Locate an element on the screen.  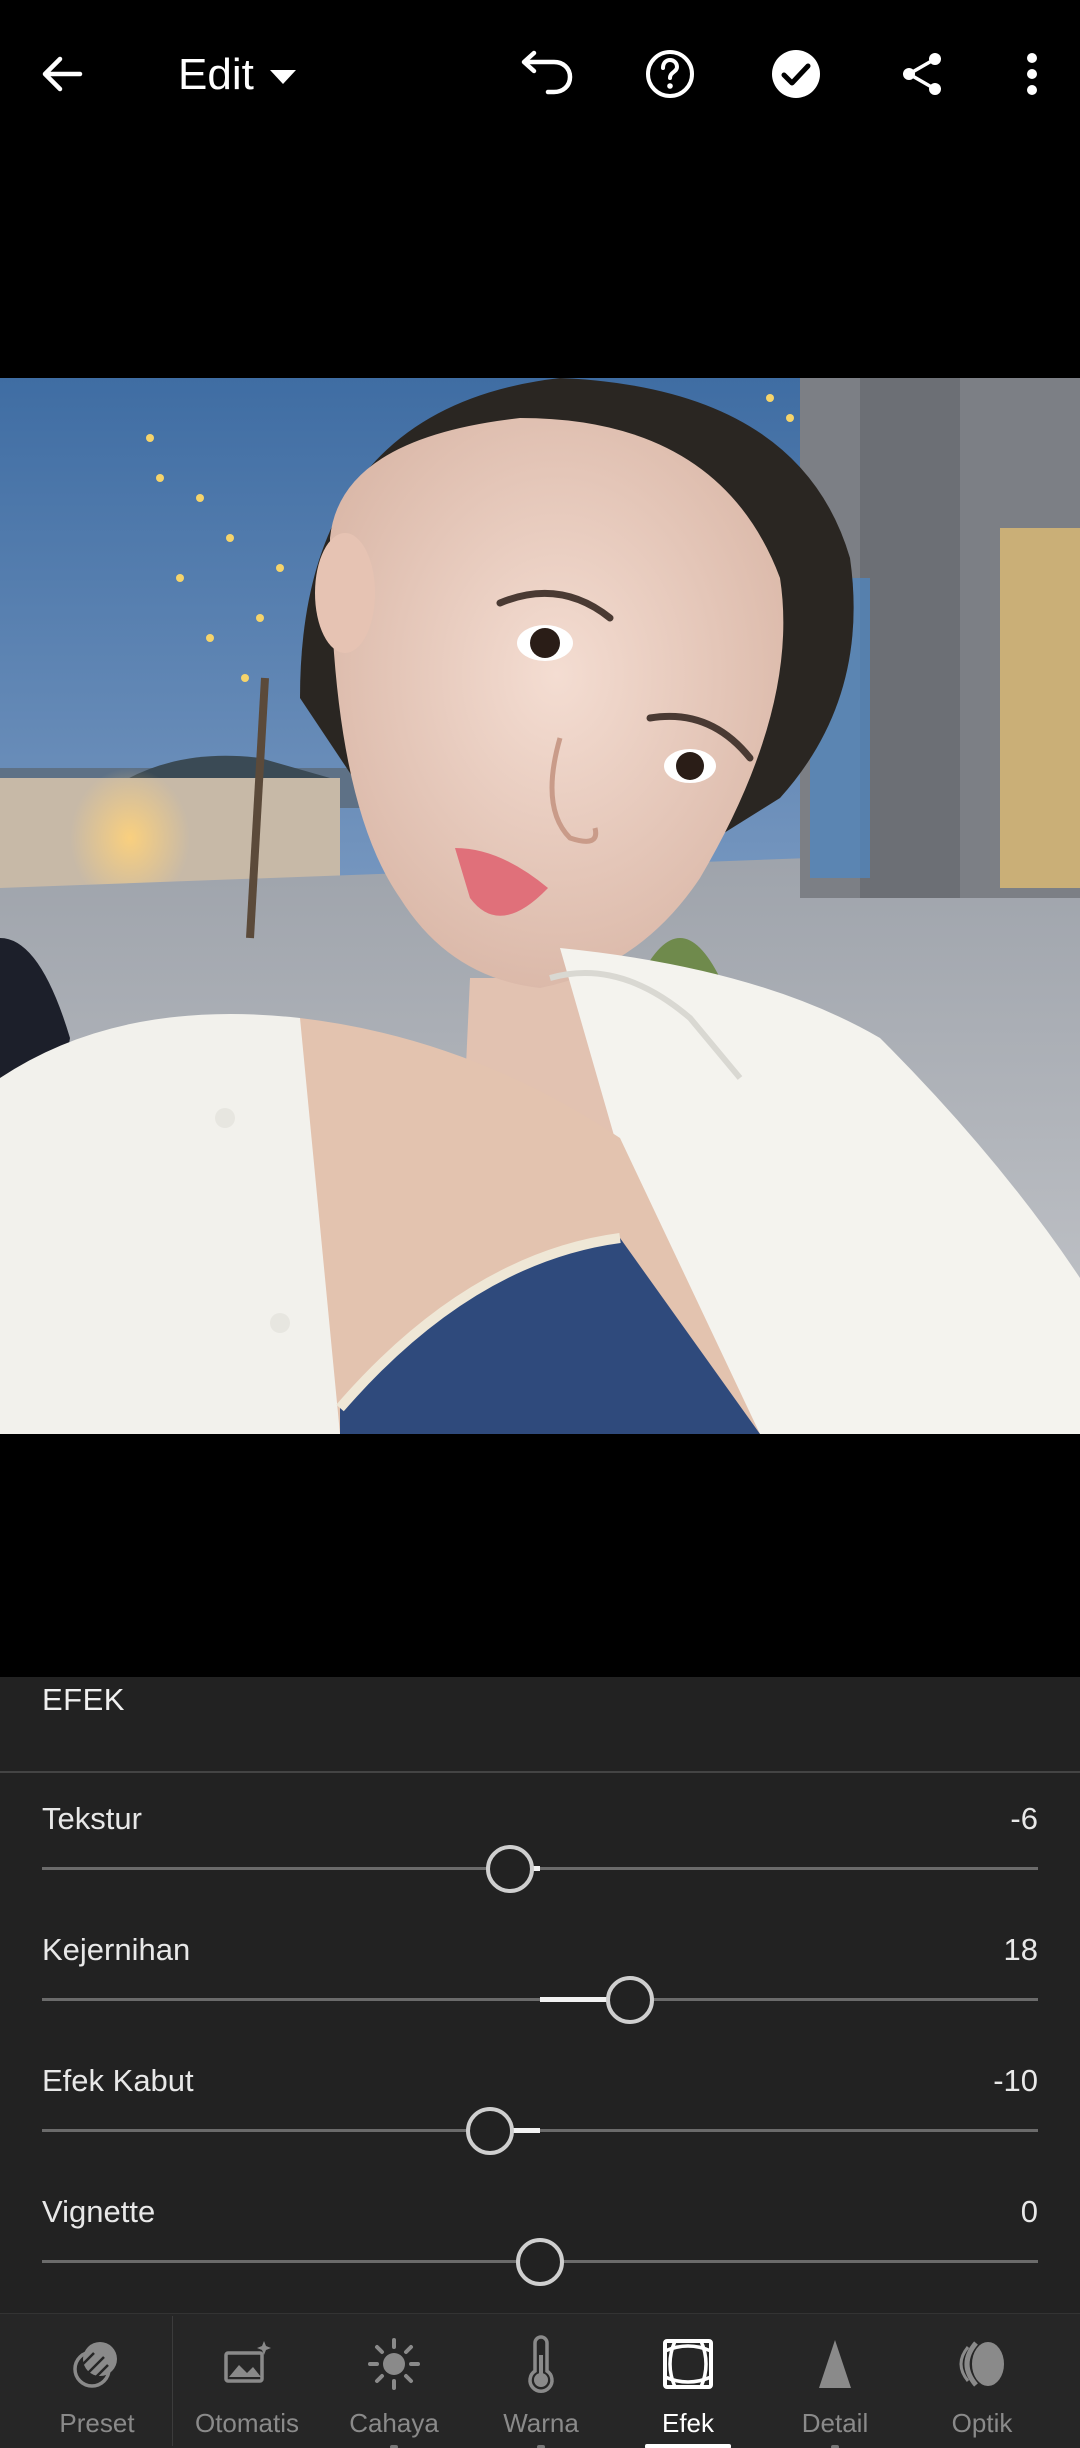
edit-mode-dropdown: Edit is located at coordinates (237, 75).